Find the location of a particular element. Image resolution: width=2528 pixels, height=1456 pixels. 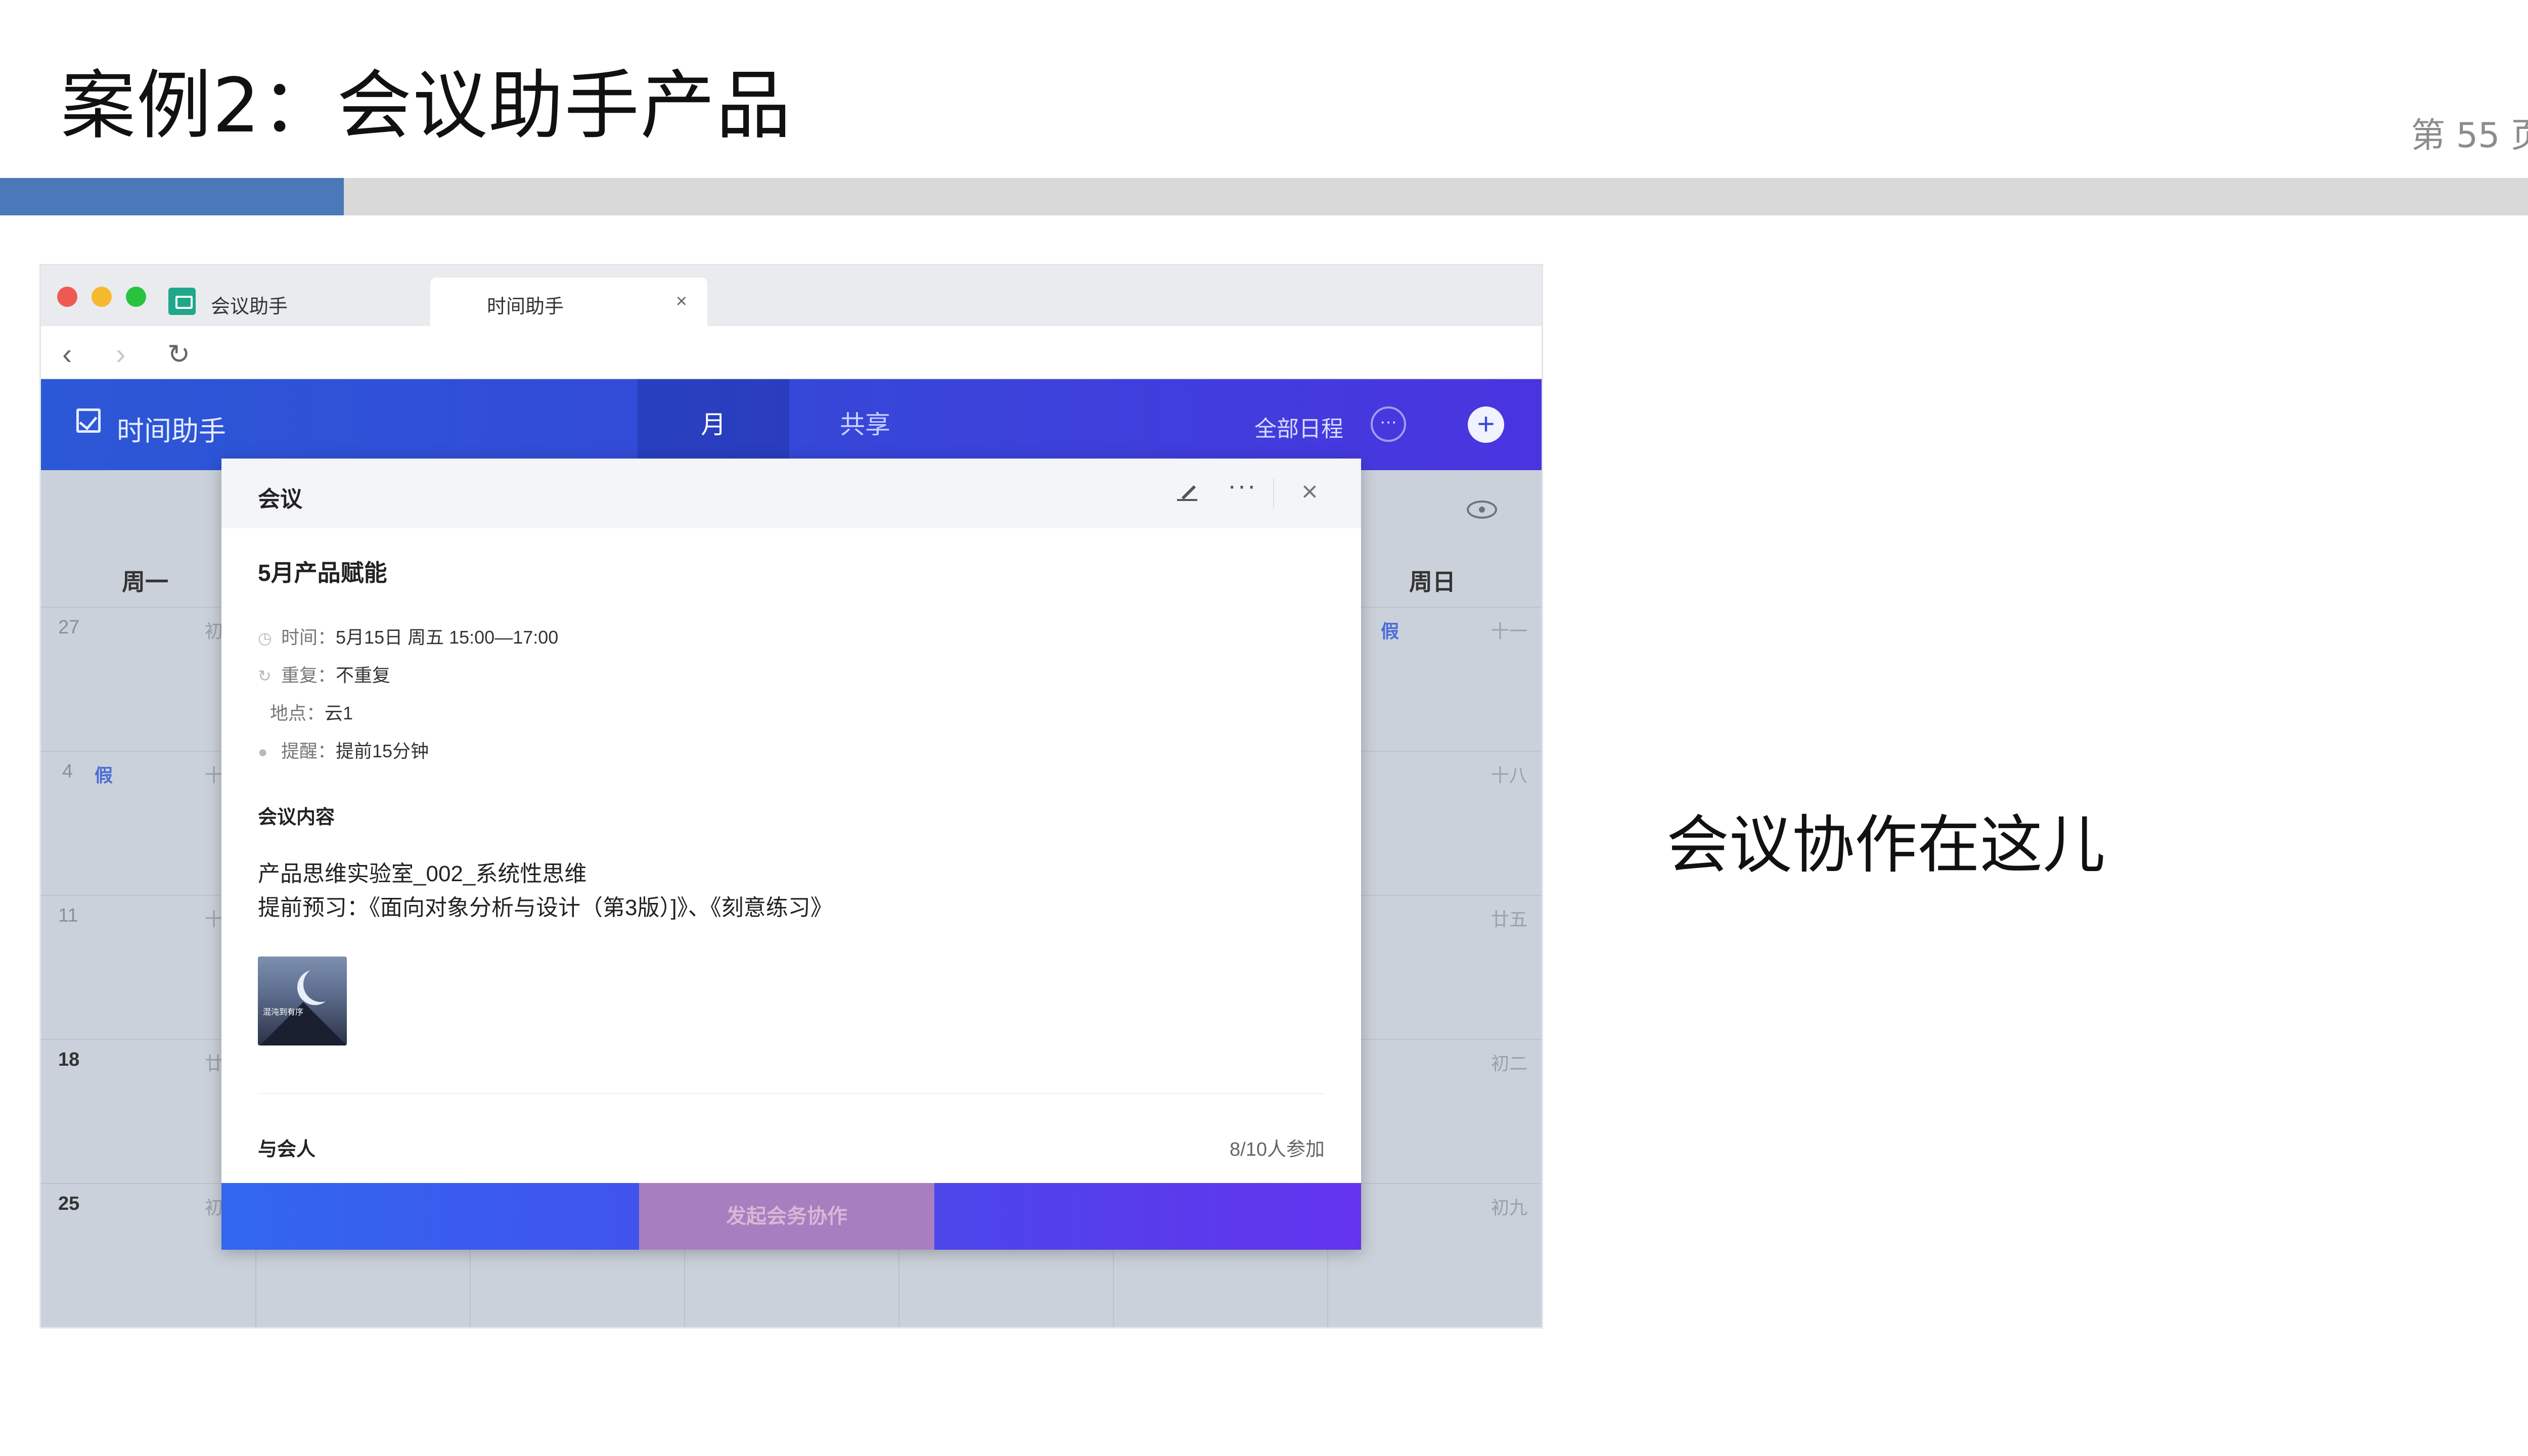

tab-month: 月 is located at coordinates (714, 424).